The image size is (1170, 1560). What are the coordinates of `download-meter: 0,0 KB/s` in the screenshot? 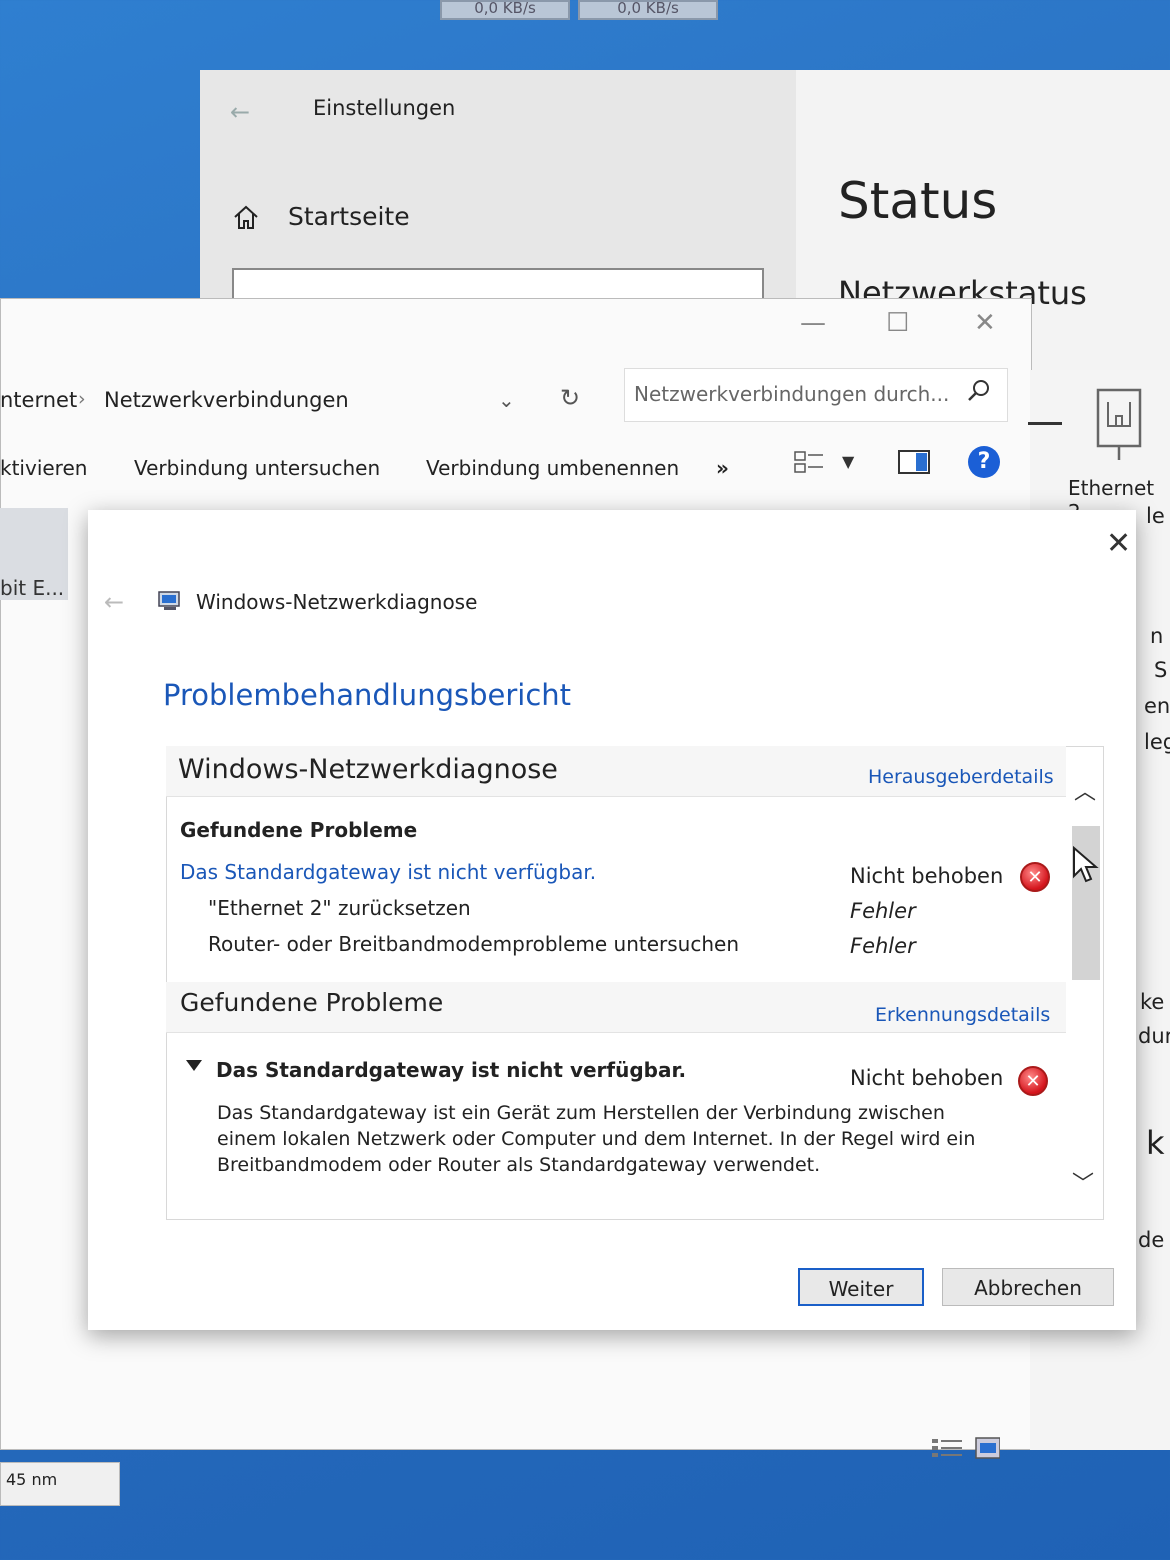 It's located at (505, 10).